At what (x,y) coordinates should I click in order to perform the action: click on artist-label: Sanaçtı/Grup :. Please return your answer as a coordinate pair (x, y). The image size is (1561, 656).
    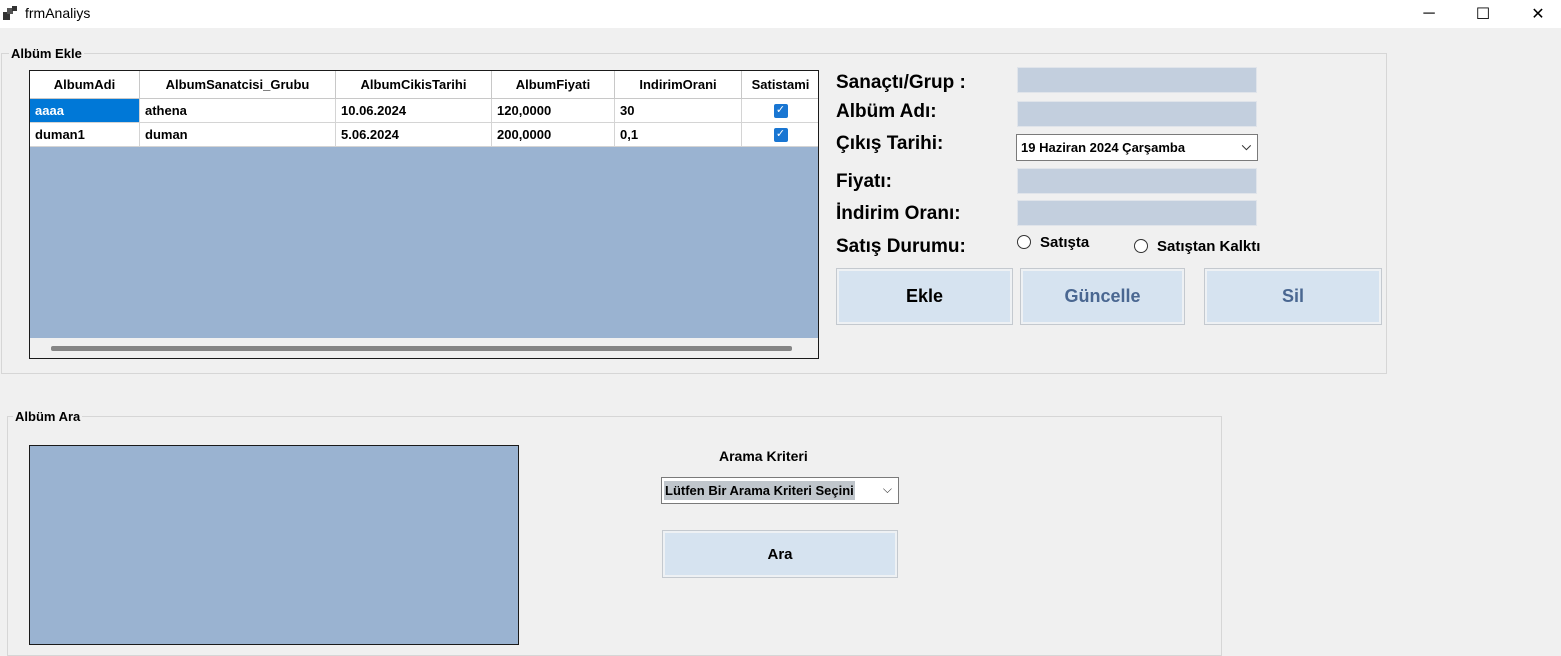
    Looking at the image, I should click on (901, 82).